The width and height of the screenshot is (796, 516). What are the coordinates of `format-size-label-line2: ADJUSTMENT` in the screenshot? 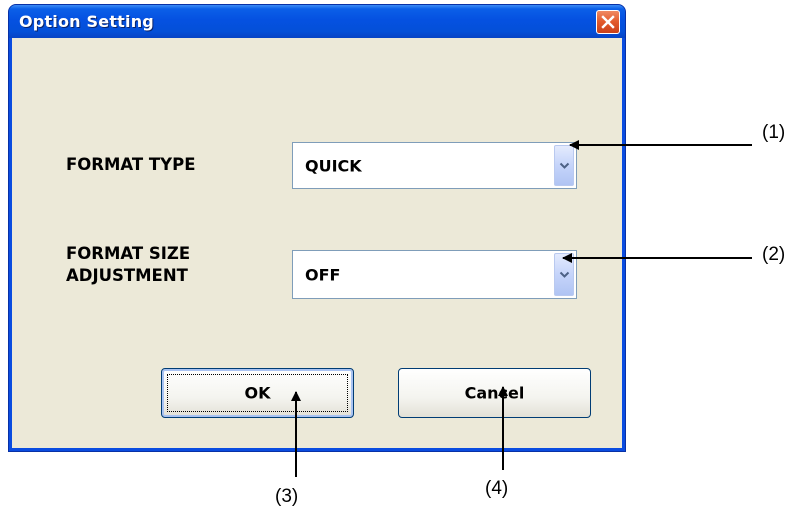 It's located at (127, 275).